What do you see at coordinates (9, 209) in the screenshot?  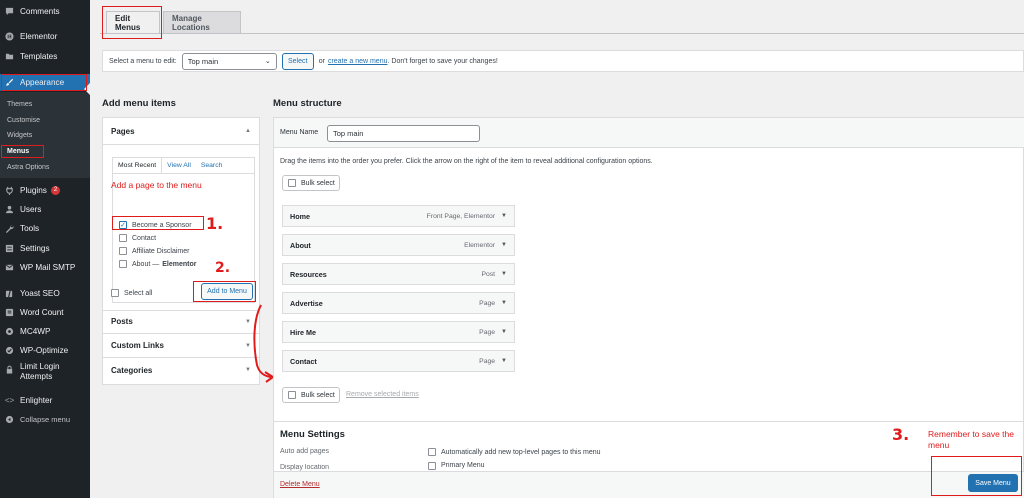 I see `user-icon` at bounding box center [9, 209].